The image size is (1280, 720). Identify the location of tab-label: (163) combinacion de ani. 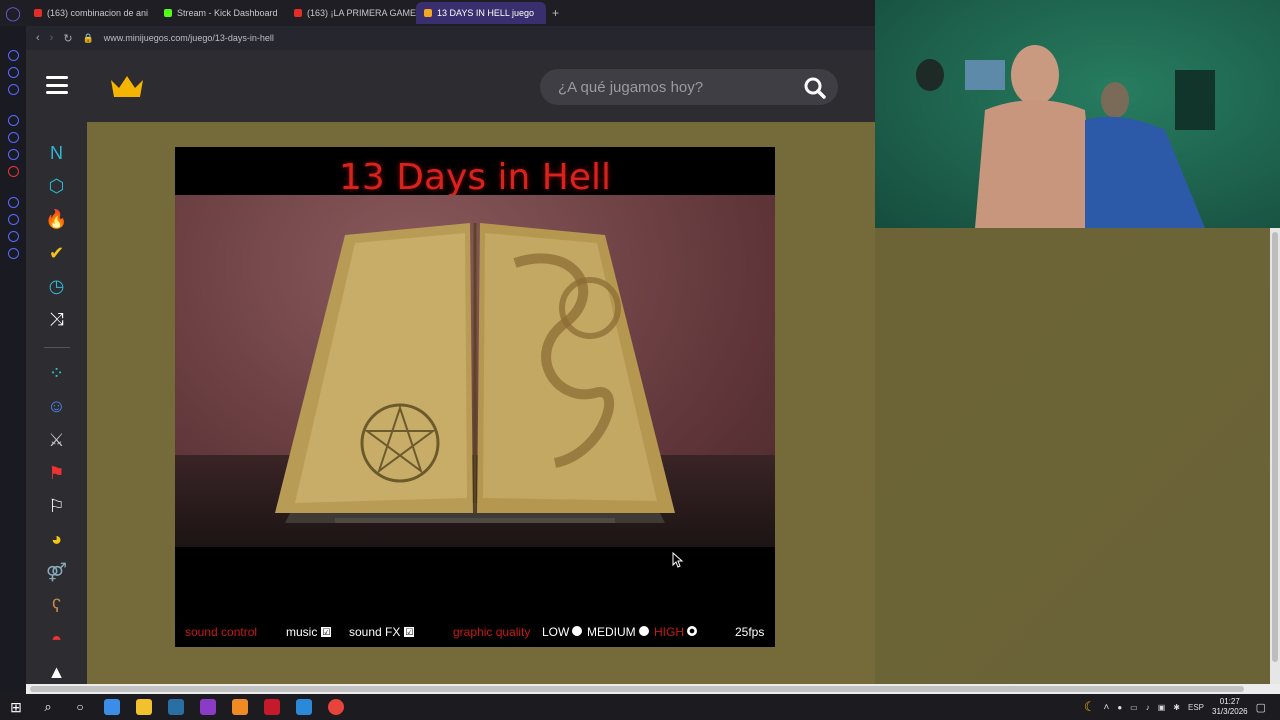
(98, 13).